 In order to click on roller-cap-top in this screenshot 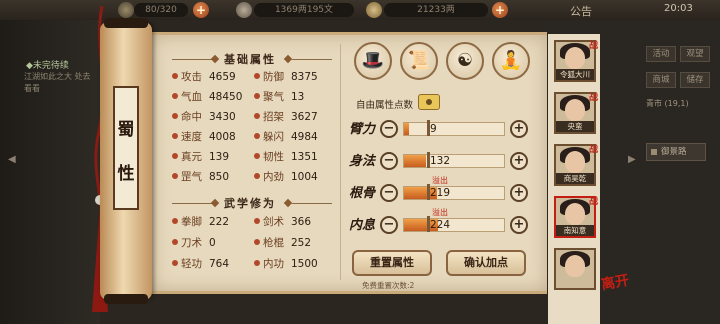, I will do `click(126, 23)`.